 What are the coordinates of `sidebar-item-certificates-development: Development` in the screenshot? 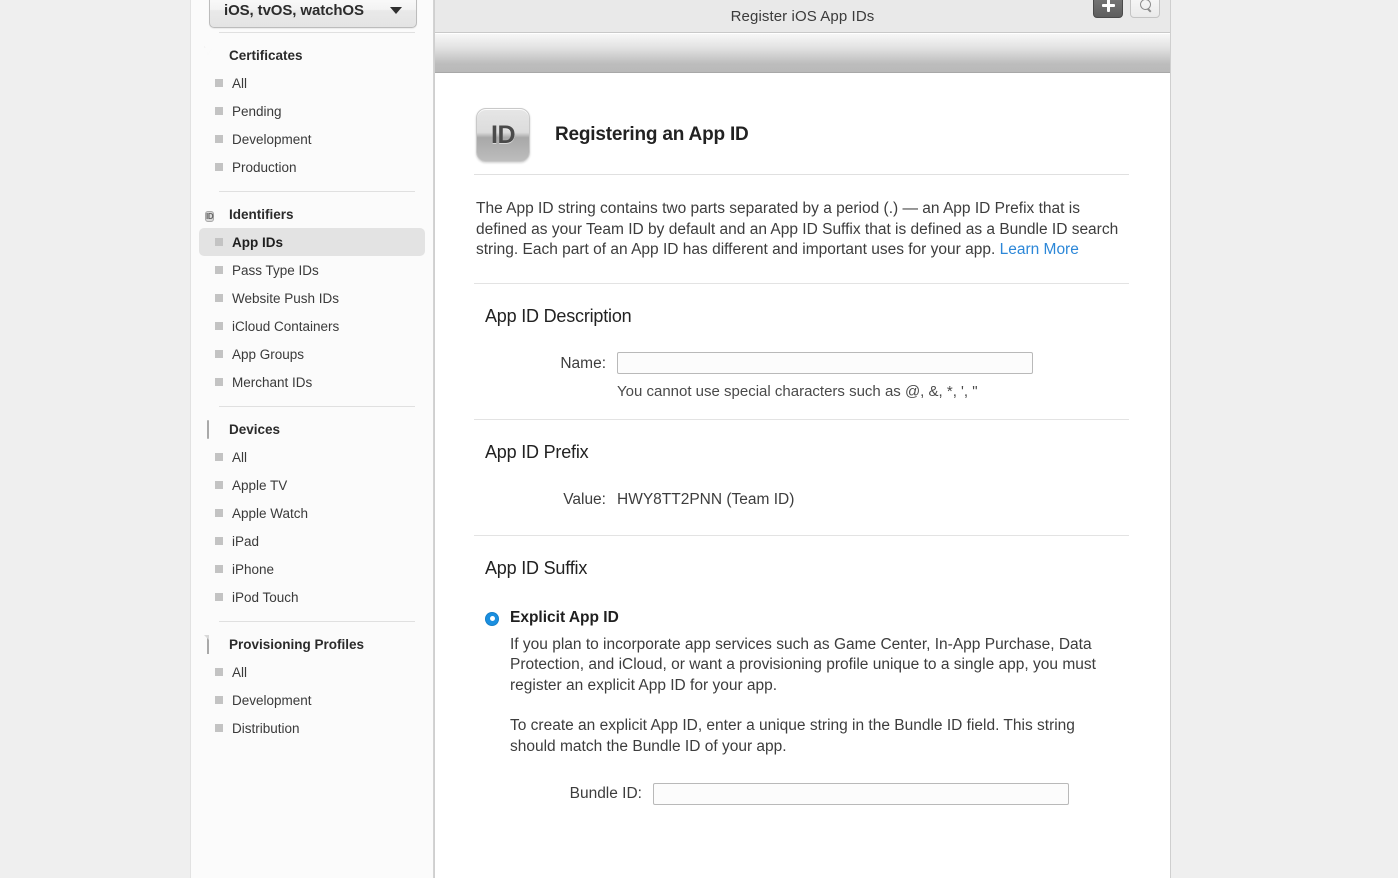 It's located at (312, 139).